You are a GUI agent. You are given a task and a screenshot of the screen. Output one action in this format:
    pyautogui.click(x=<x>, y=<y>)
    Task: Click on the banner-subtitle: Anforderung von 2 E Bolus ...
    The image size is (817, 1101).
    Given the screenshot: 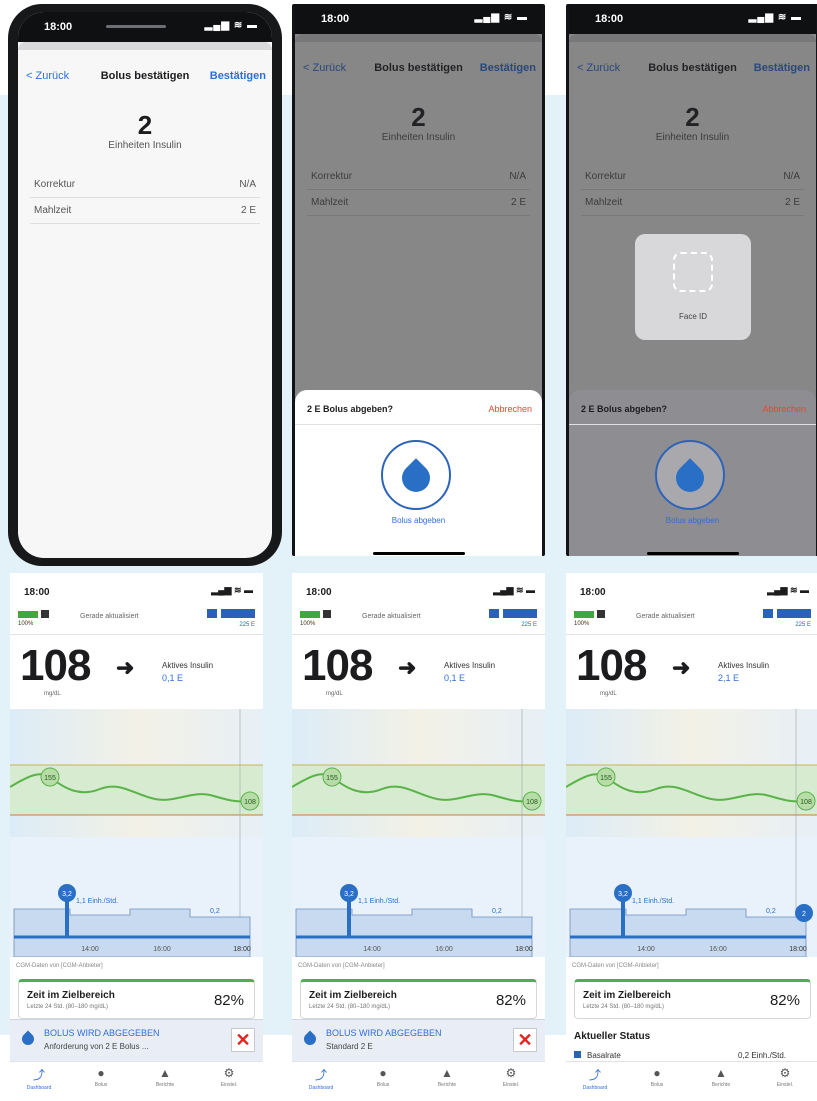 What is the action you would take?
    pyautogui.click(x=96, y=1046)
    